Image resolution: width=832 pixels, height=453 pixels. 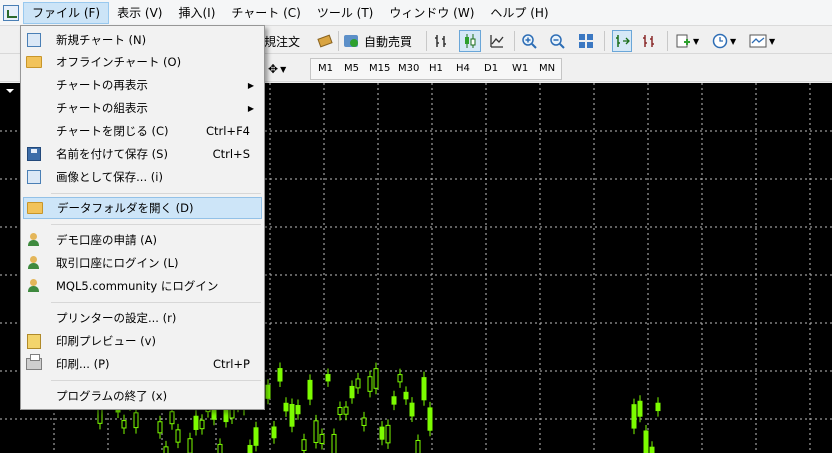 I want to click on timeframe-d1: D1, so click(x=491, y=69).